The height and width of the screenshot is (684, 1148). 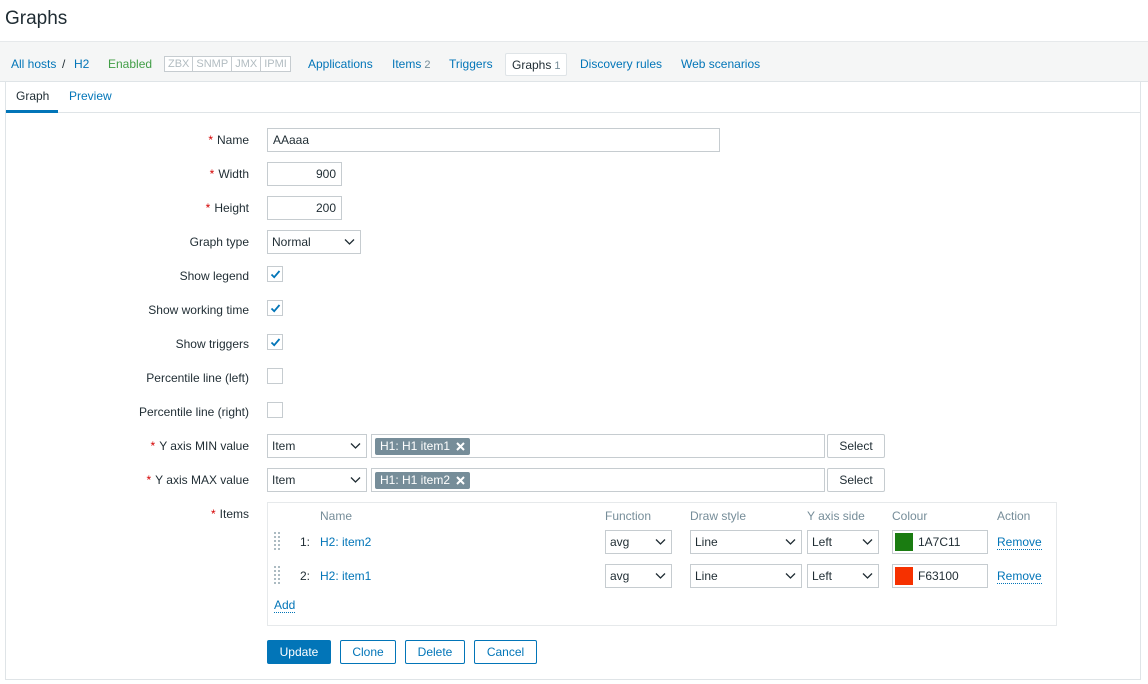 I want to click on ymax-item-multiselect: H1: H1 item2, so click(x=598, y=480).